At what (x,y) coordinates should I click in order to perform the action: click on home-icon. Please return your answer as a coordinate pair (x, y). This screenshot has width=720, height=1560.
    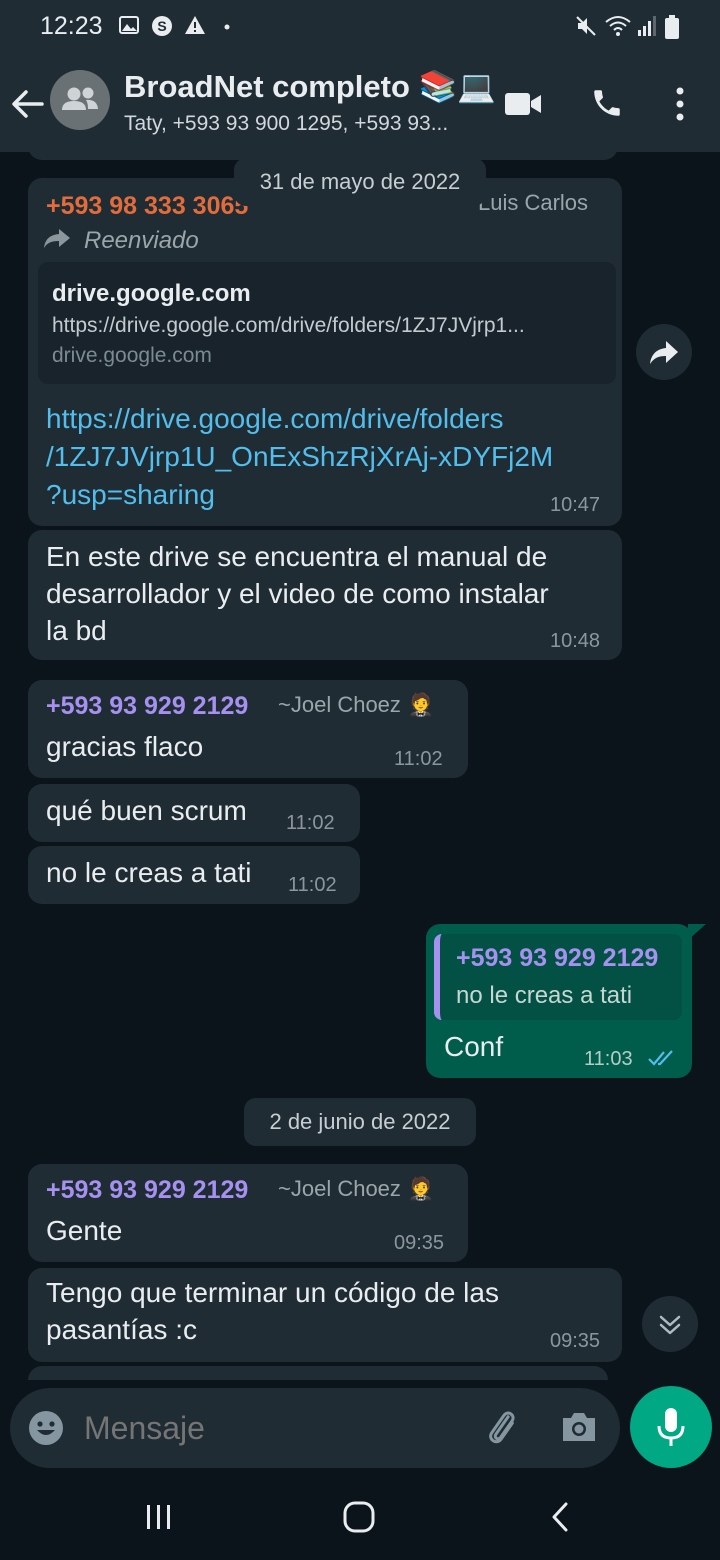
    Looking at the image, I should click on (359, 1517).